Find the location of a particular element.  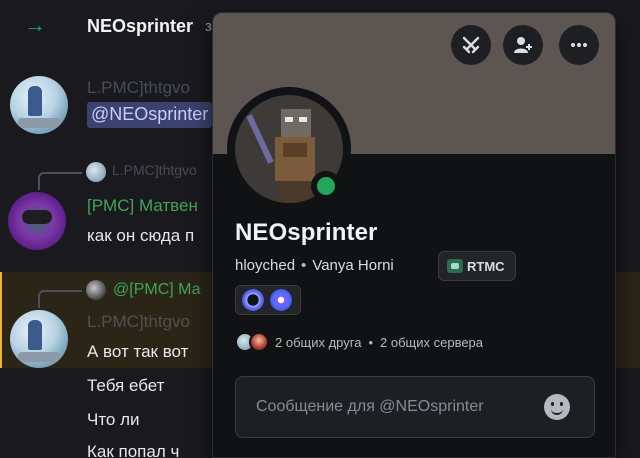

arrow-right-icon: → is located at coordinates (35, 24).